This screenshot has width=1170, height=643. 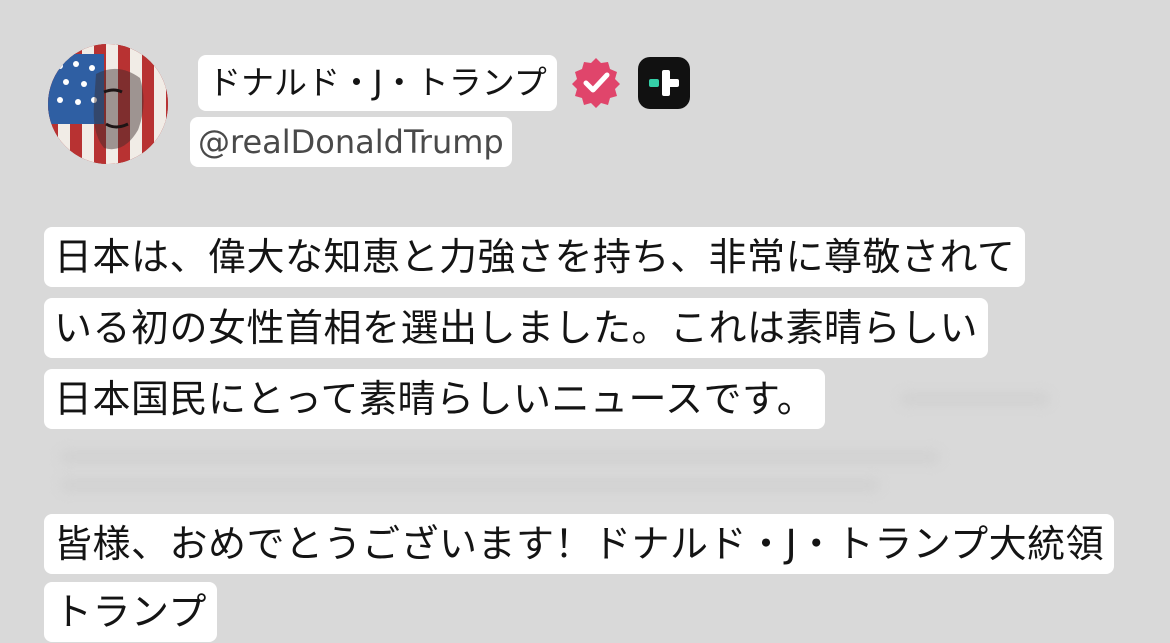 I want to click on display-name: ドナルド・J・トランプ, so click(x=377, y=83).